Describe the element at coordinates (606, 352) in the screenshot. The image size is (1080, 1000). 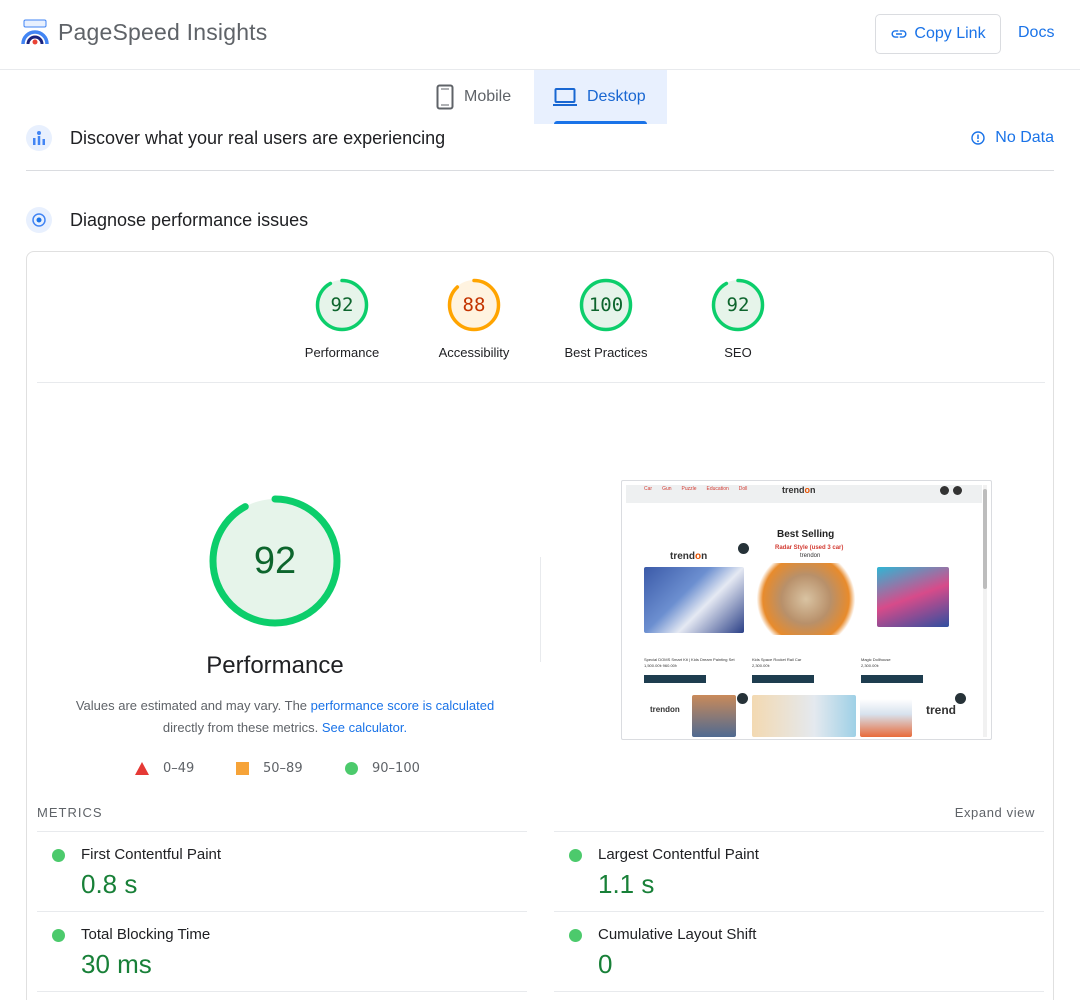
I see `best-practices-label: Best Practices` at that location.